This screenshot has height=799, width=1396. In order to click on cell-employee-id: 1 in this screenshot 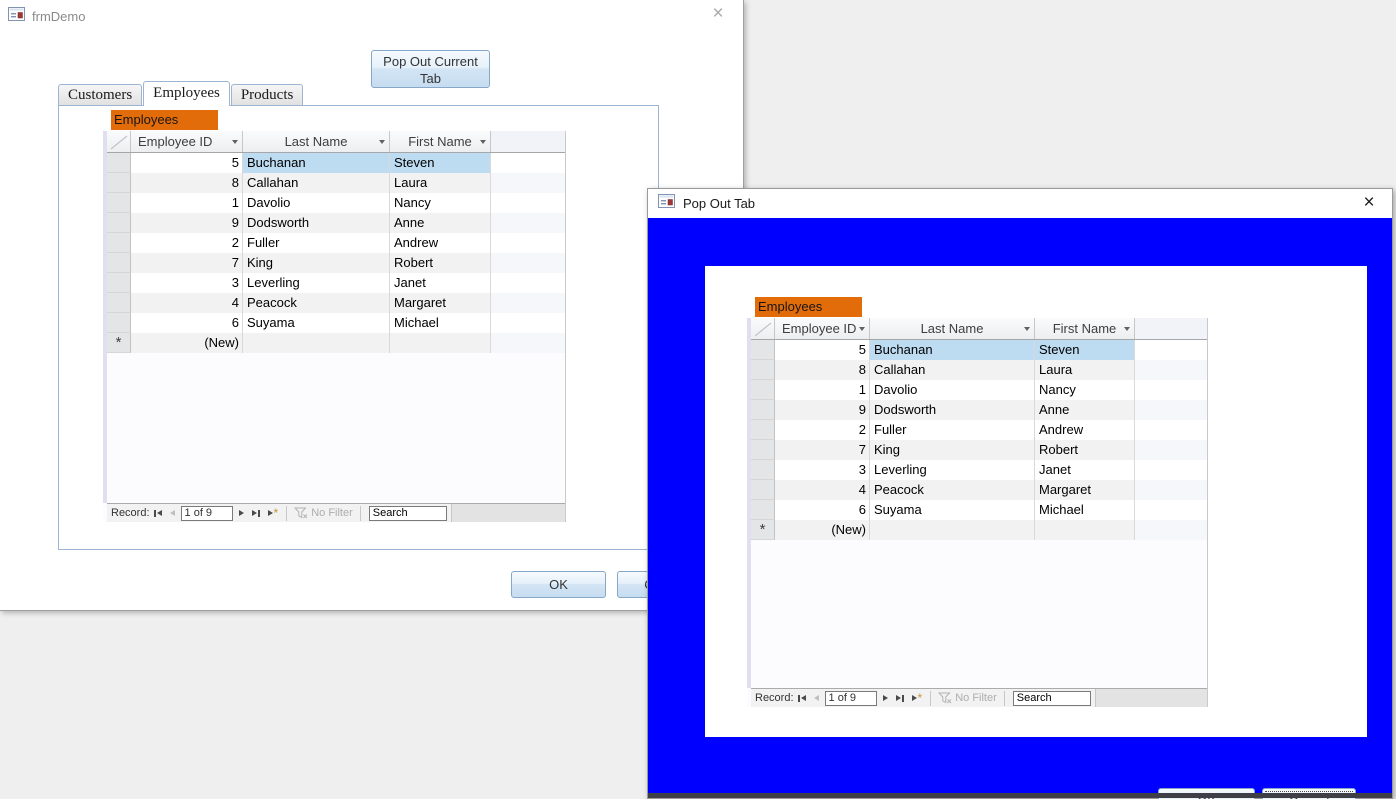, I will do `click(187, 203)`.